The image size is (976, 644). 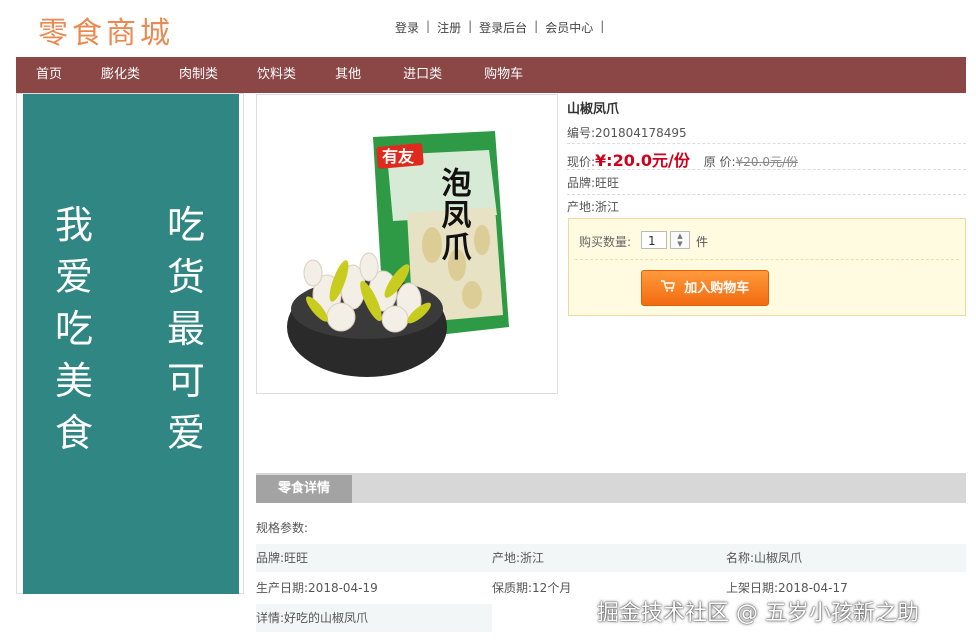 I want to click on quantity-unit: 件, so click(x=702, y=242).